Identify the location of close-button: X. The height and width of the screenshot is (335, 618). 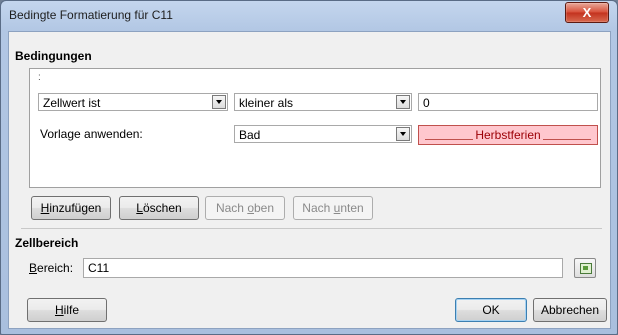
(587, 12).